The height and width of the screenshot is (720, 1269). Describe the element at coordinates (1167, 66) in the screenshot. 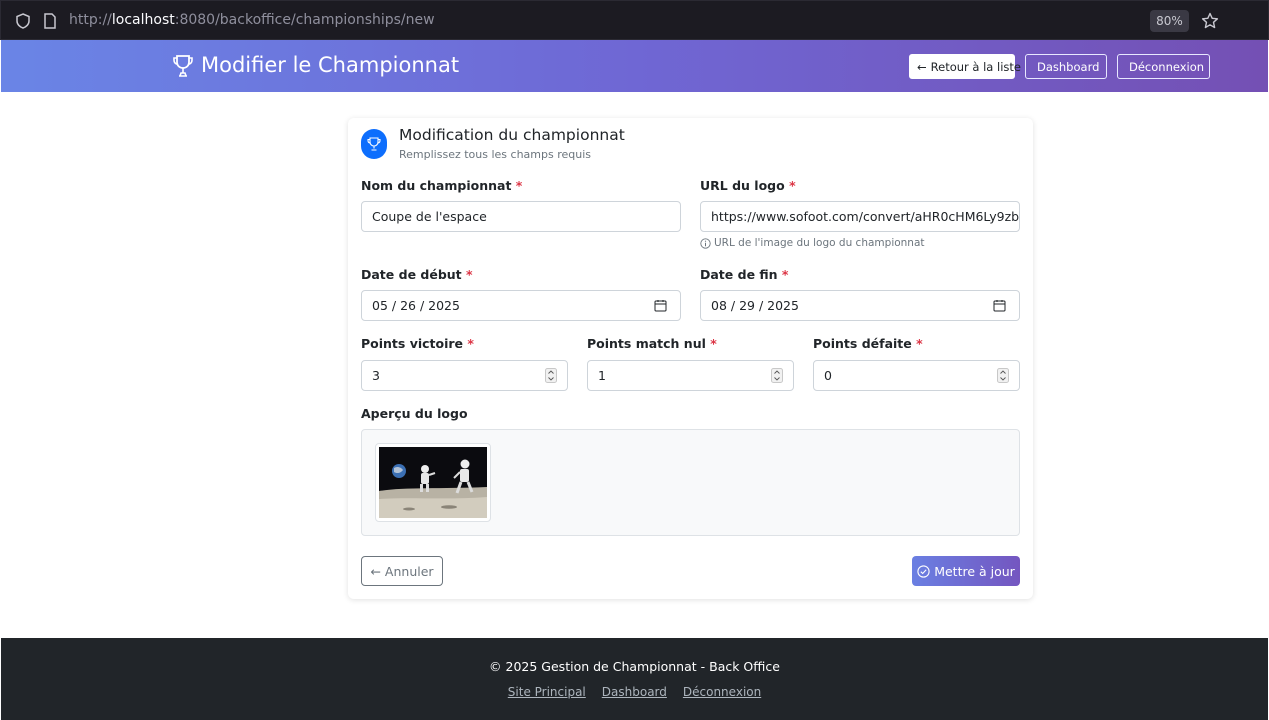

I see `logout-label: Déconnexion` at that location.